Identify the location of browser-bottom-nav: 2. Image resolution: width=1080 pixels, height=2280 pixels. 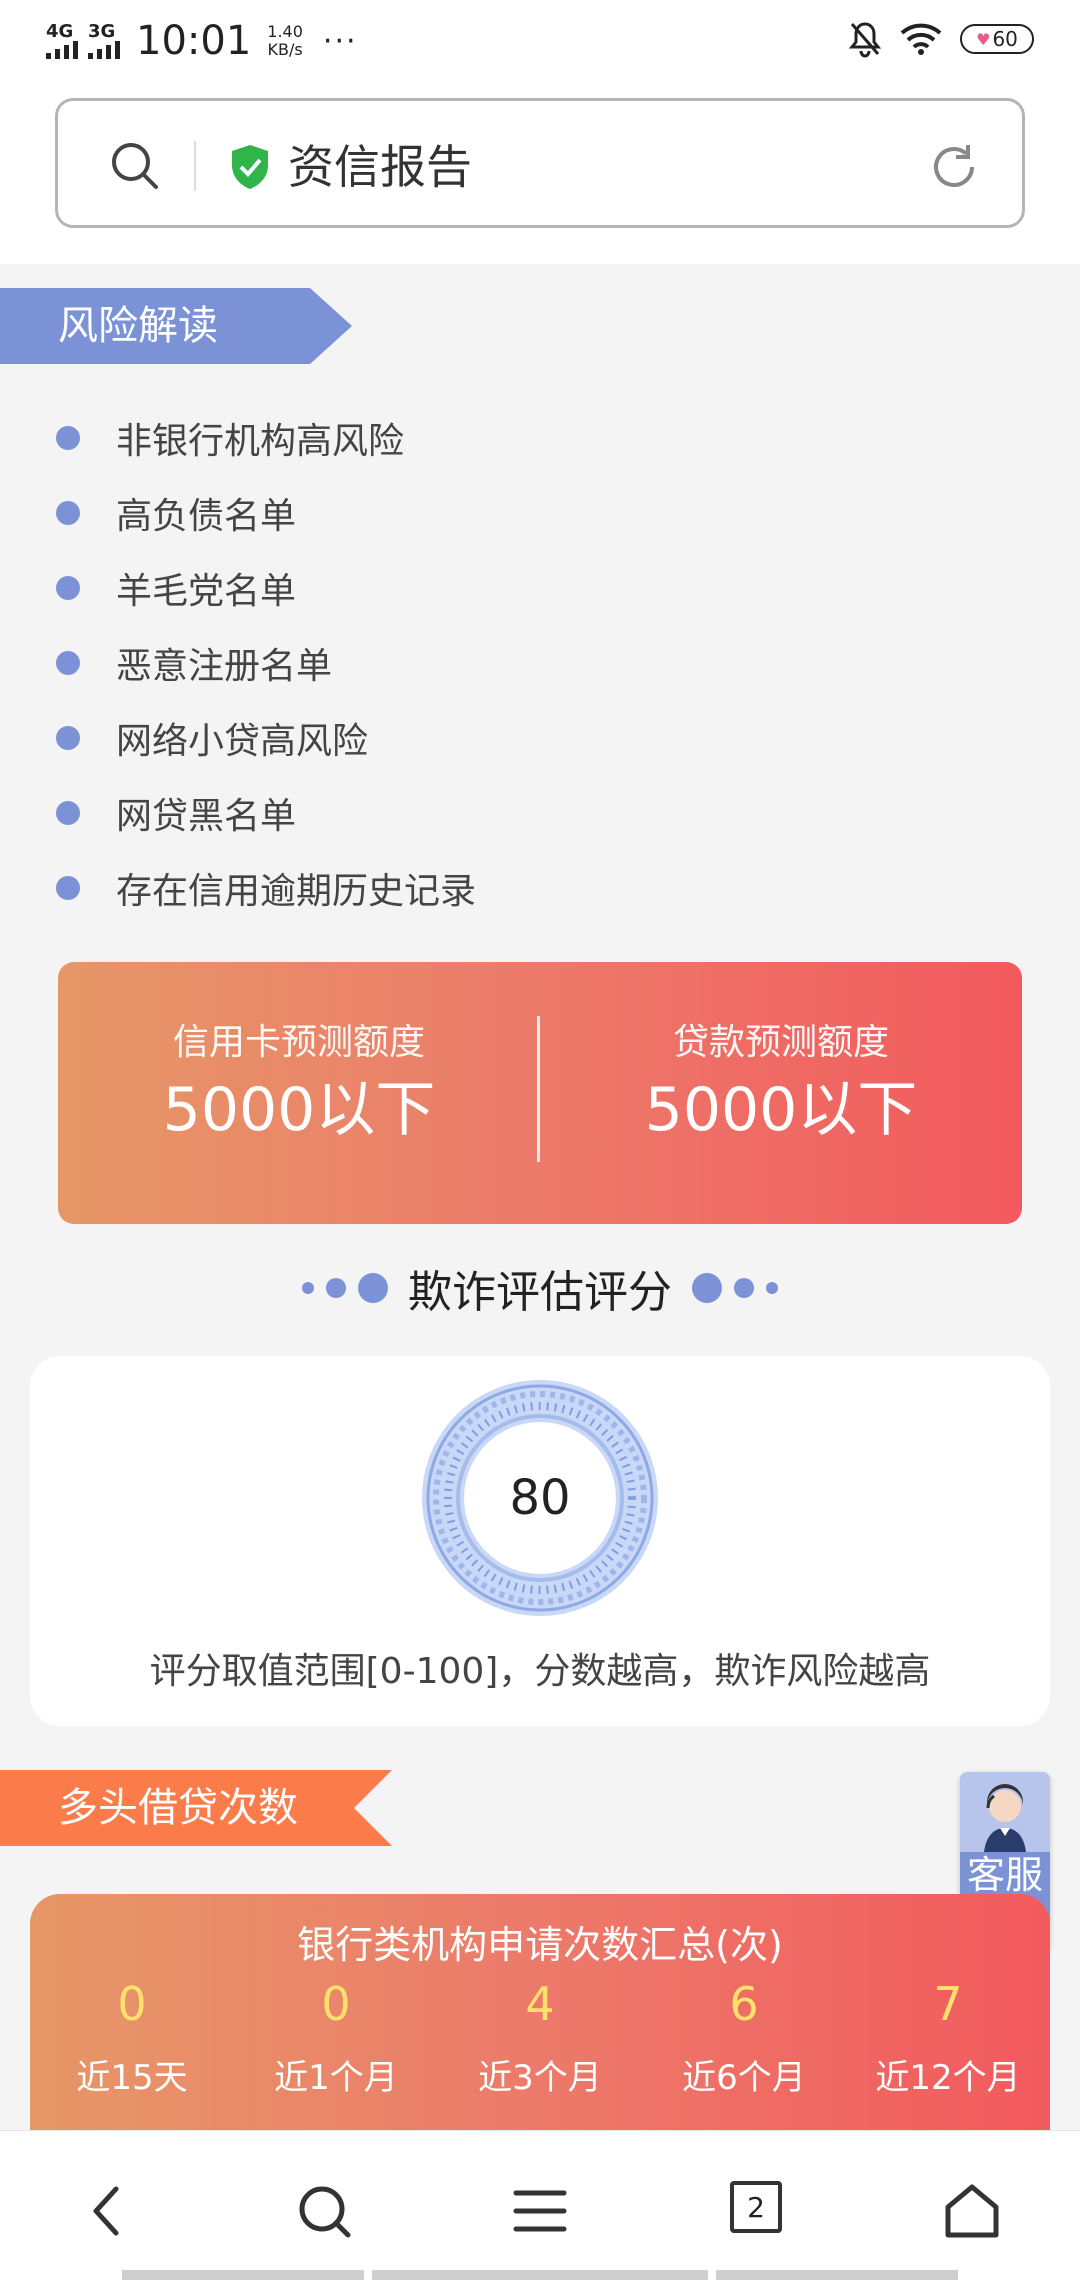
(540, 2205).